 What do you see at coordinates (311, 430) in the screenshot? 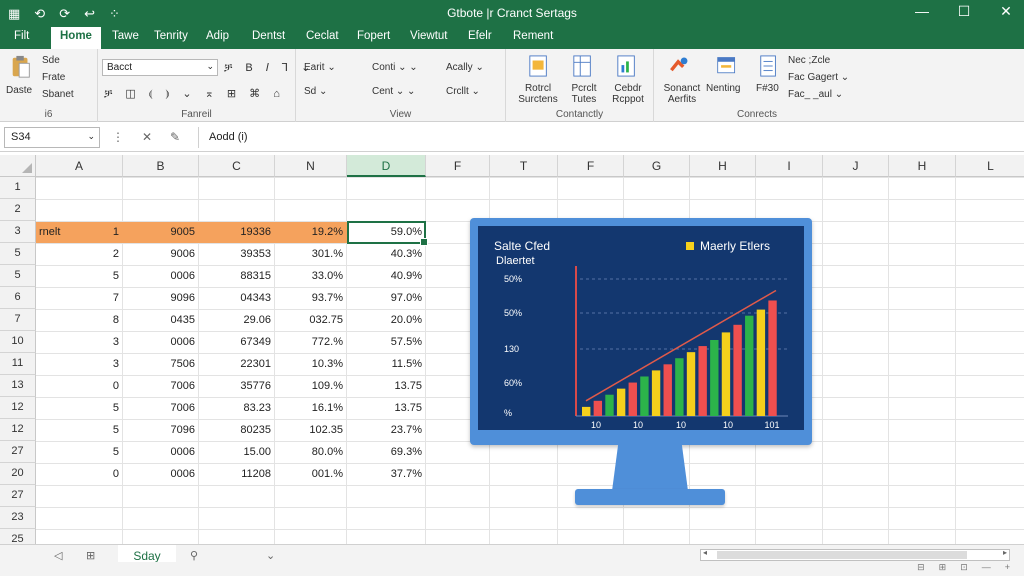
I see `table-cell: 102.35` at bounding box center [311, 430].